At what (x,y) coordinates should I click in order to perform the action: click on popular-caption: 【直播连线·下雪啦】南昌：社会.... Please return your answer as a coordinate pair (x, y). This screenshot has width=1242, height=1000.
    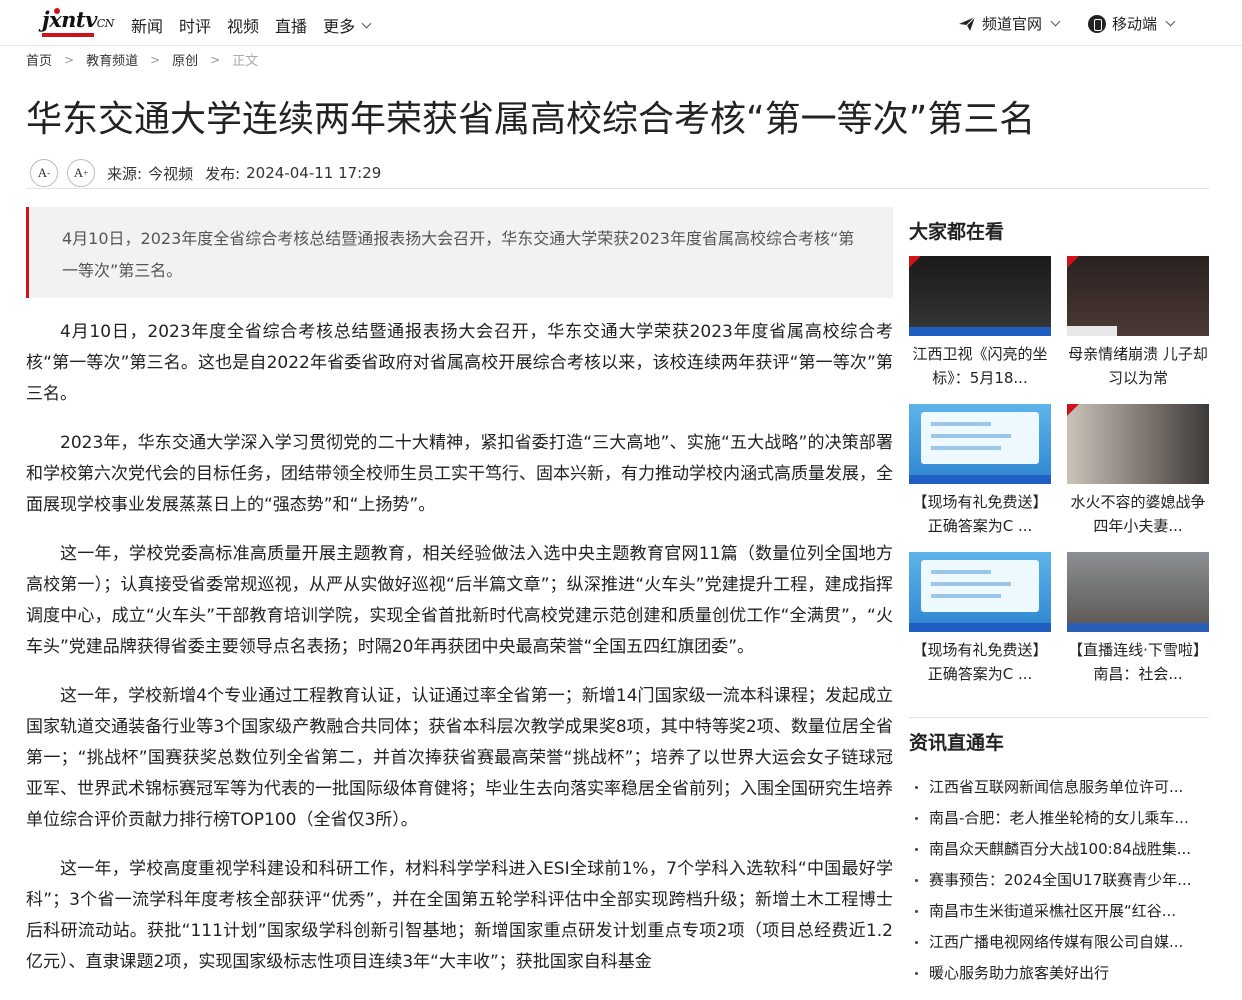
    Looking at the image, I should click on (1138, 662).